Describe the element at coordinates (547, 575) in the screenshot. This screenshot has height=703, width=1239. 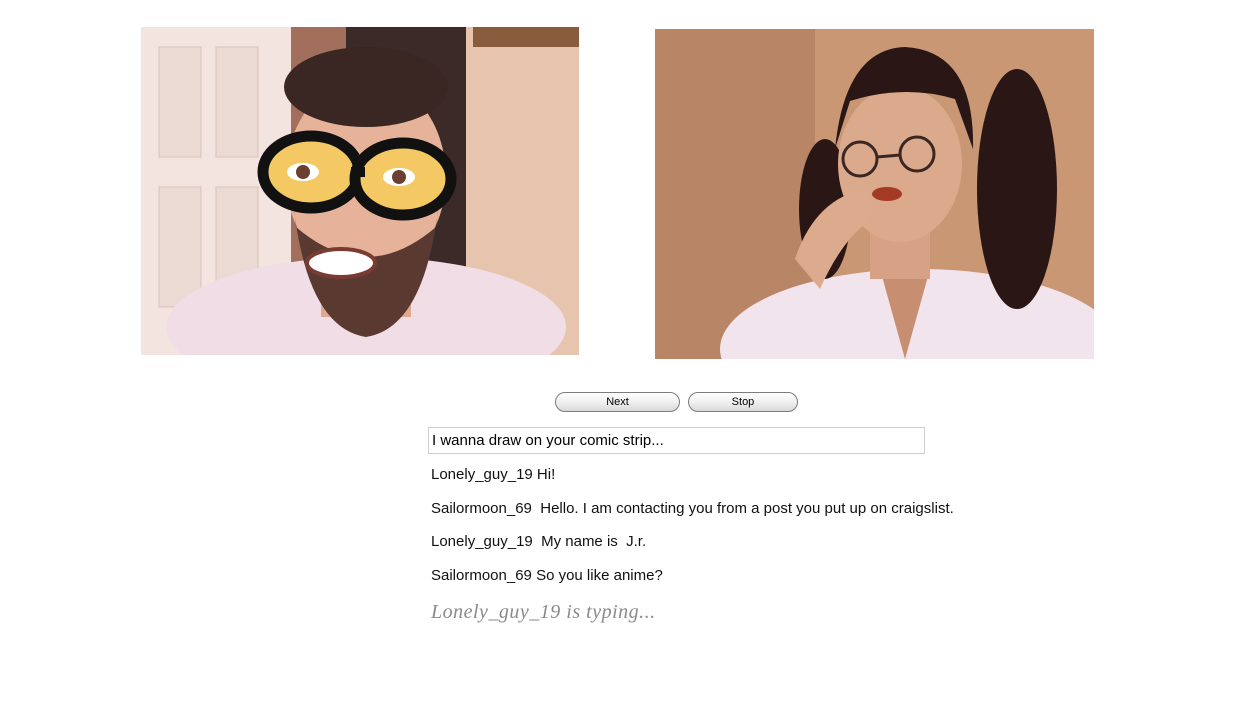
I see `chat-message: Sailormoon_69 So you like anime?` at that location.